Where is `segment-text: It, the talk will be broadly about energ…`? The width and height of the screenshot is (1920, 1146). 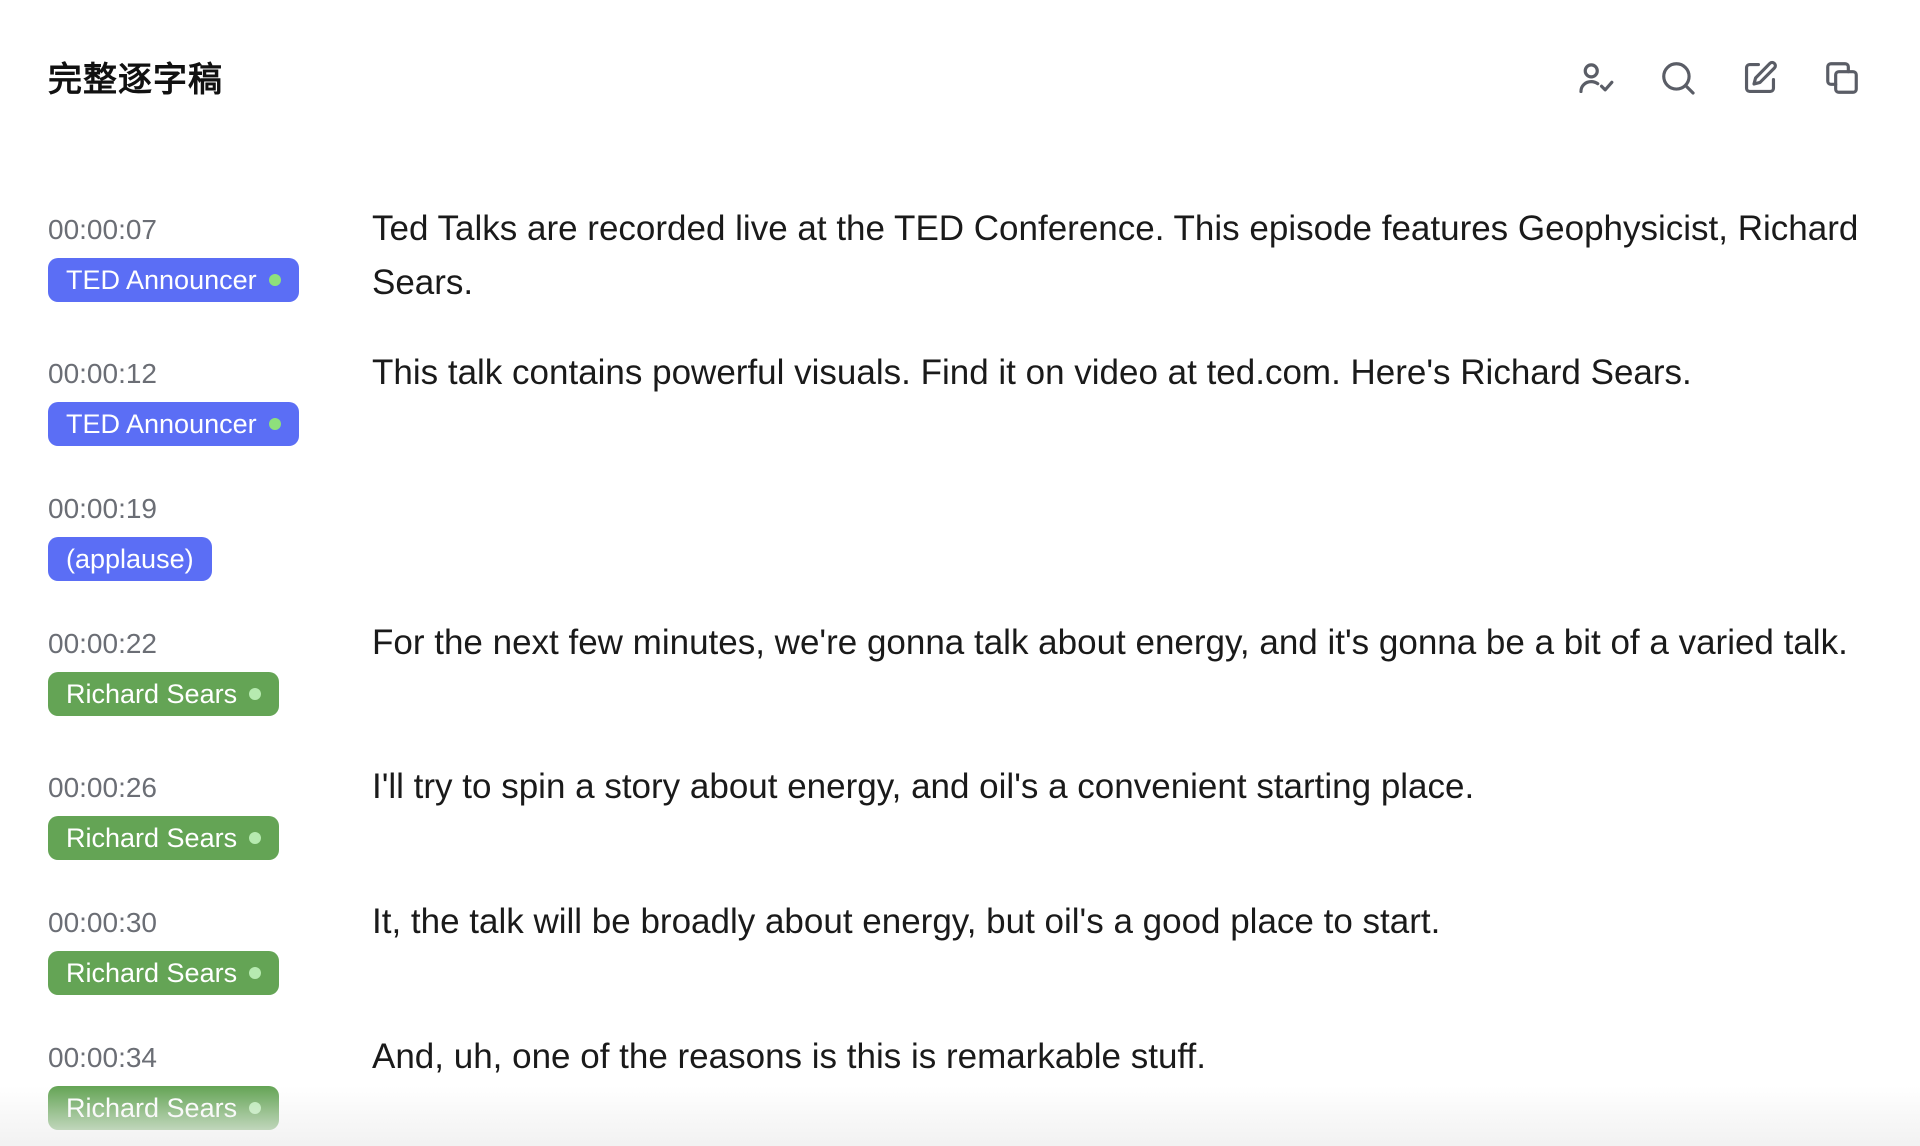 segment-text: It, the talk will be broadly about energ… is located at coordinates (1146, 966).